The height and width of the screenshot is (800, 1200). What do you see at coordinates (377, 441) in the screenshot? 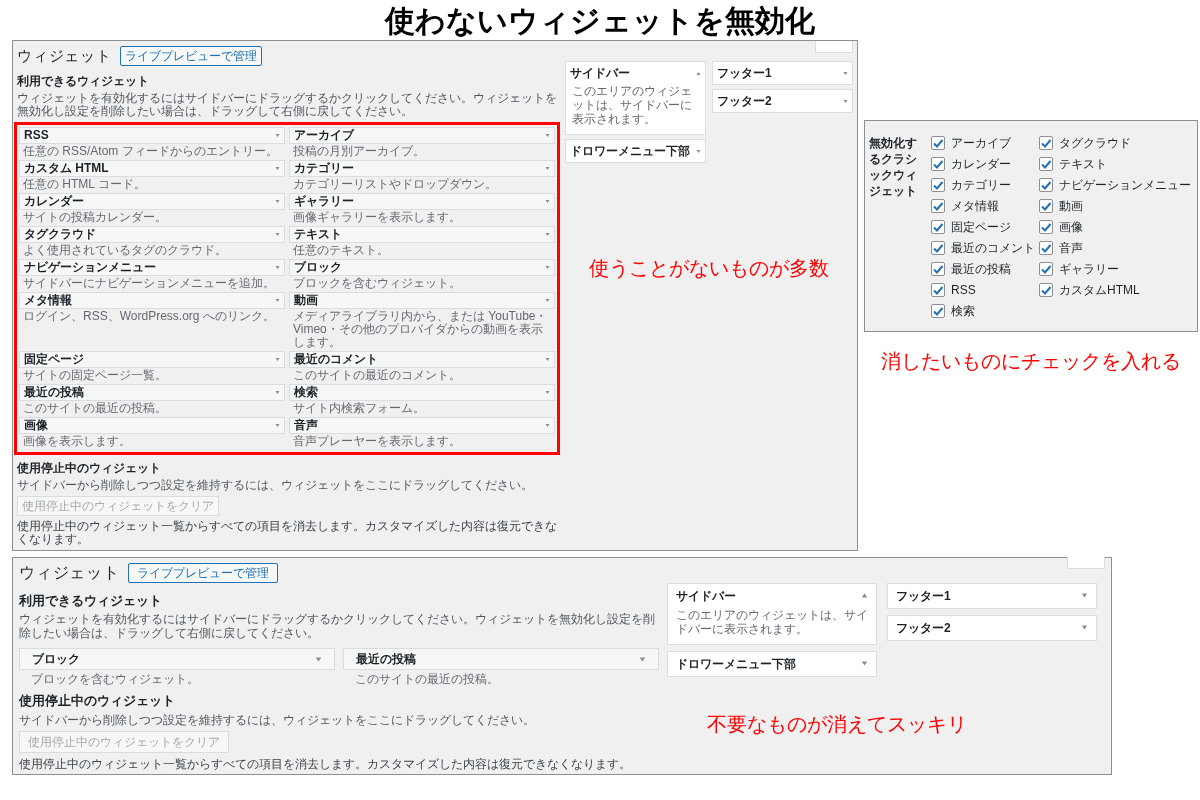
I see `widget-description: 音声プレーヤーを表示します。` at bounding box center [377, 441].